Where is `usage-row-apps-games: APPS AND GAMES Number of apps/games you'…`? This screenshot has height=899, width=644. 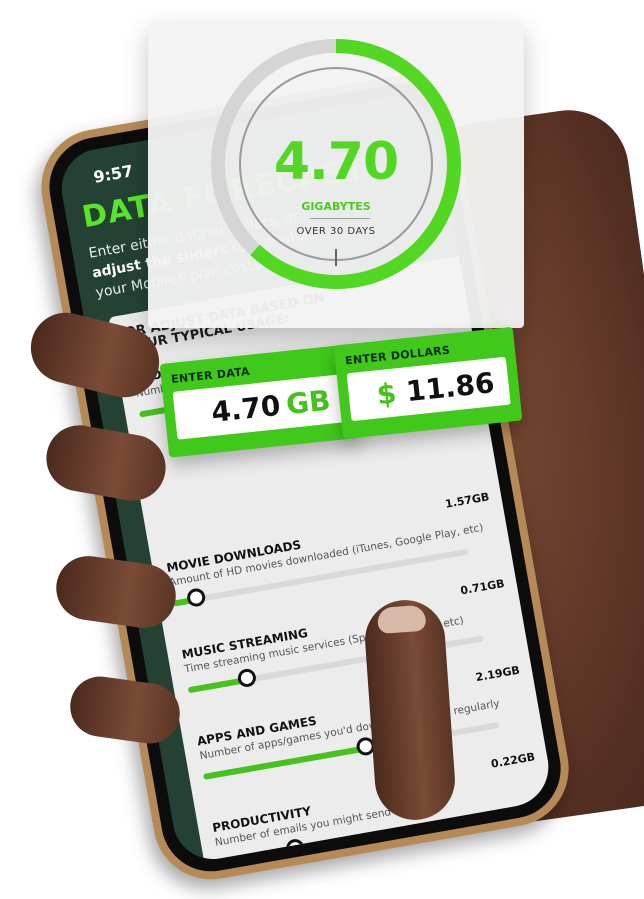
usage-row-apps-games: APPS AND GAMES Number of apps/games you'… is located at coordinates (362, 722).